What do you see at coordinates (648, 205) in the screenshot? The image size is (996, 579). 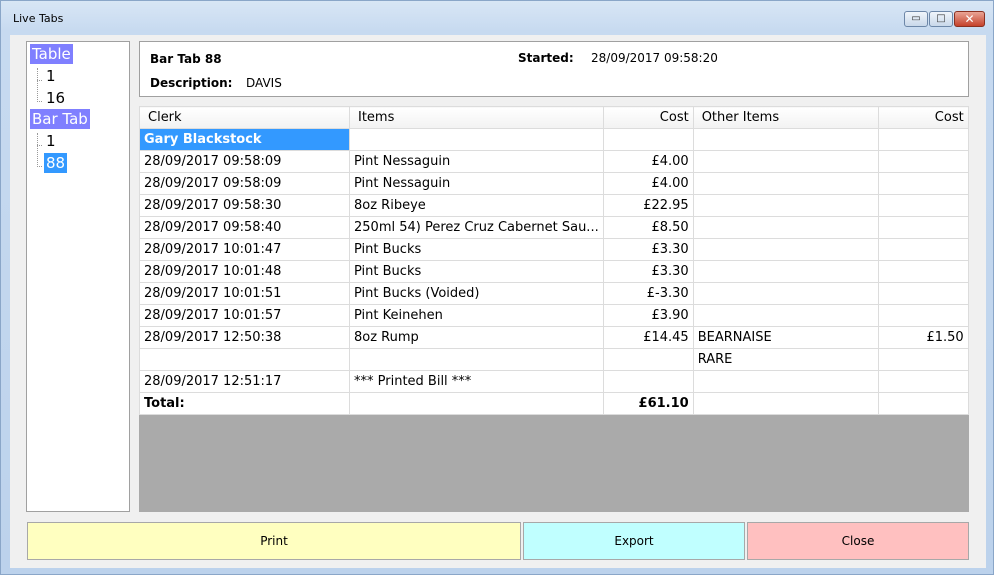 I see `cost-cell: £22.95` at bounding box center [648, 205].